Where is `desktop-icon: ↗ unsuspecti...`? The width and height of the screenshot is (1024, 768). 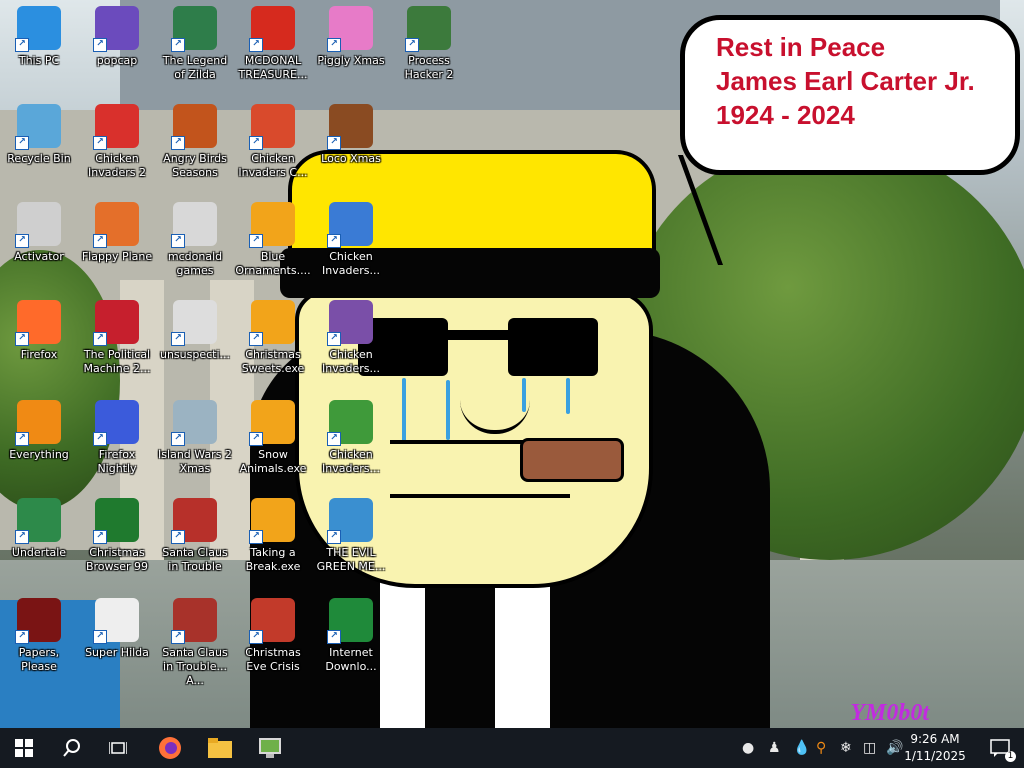
desktop-icon: ↗ unsuspecti... is located at coordinates (195, 331).